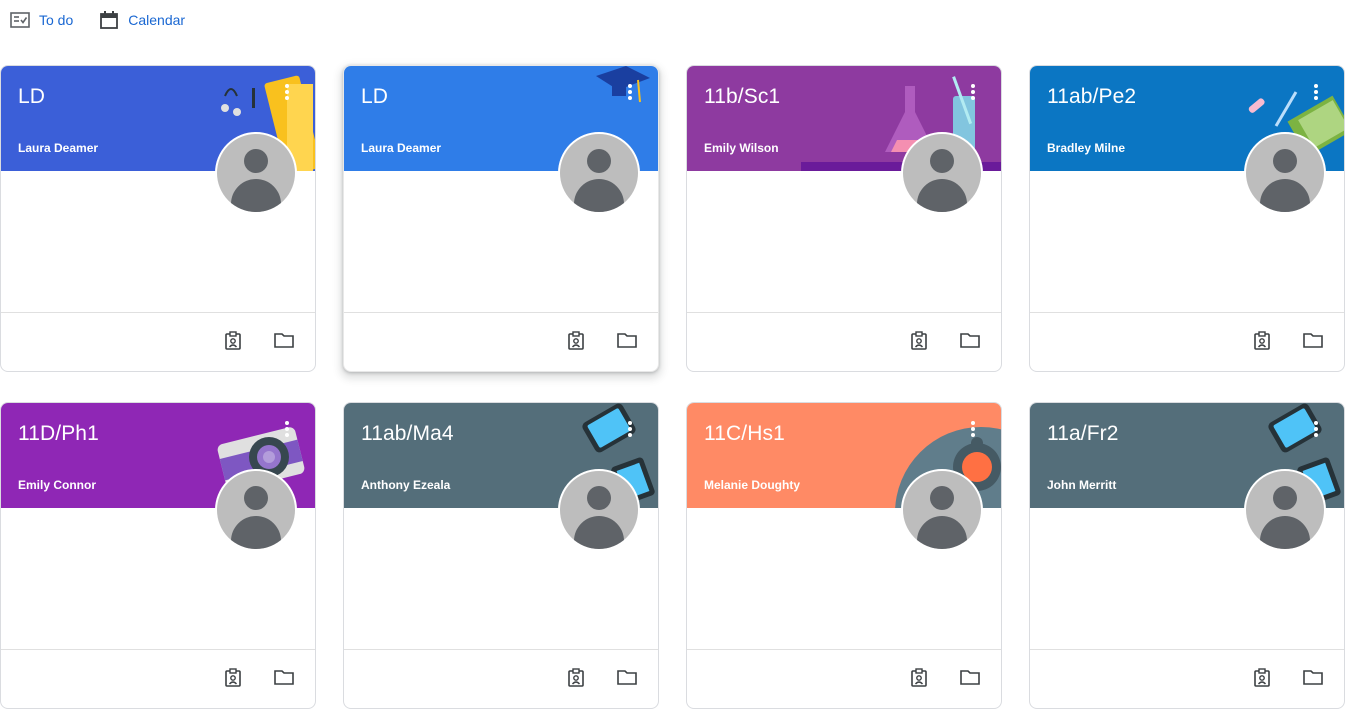 The image size is (1349, 709). Describe the element at coordinates (752, 485) in the screenshot. I see `teacher-name: Melanie Doughty` at that location.